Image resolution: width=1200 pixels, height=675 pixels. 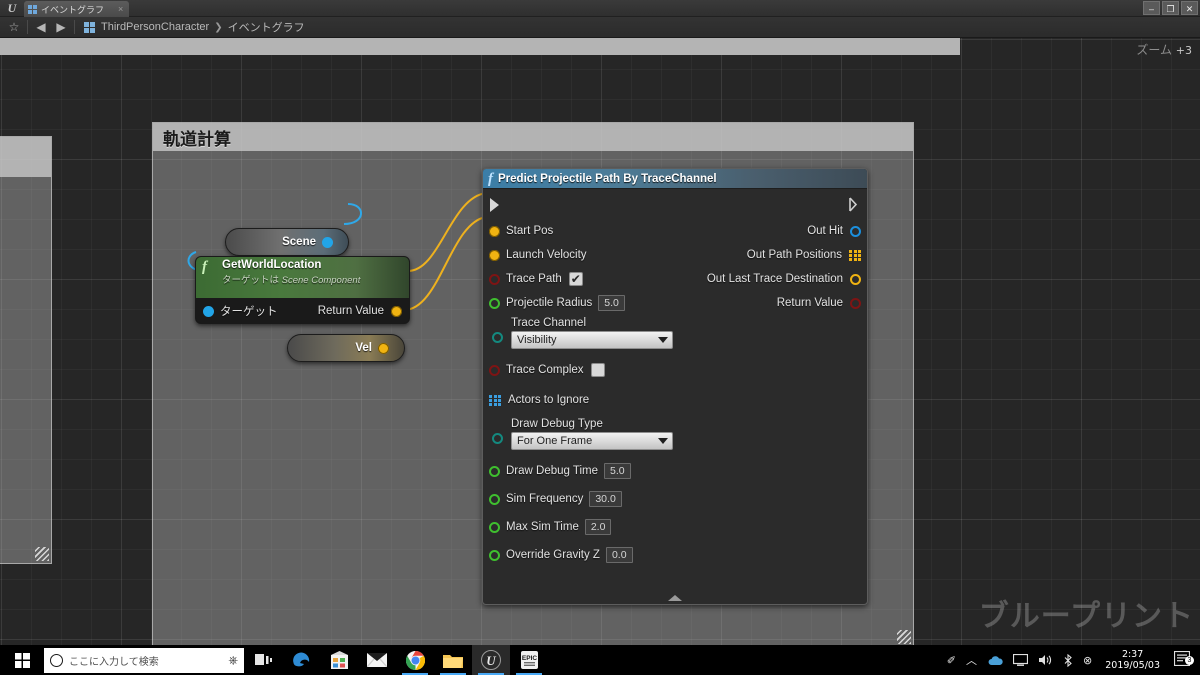 What do you see at coordinates (529, 660) in the screenshot?
I see `epic-games-icon: EPIC` at bounding box center [529, 660].